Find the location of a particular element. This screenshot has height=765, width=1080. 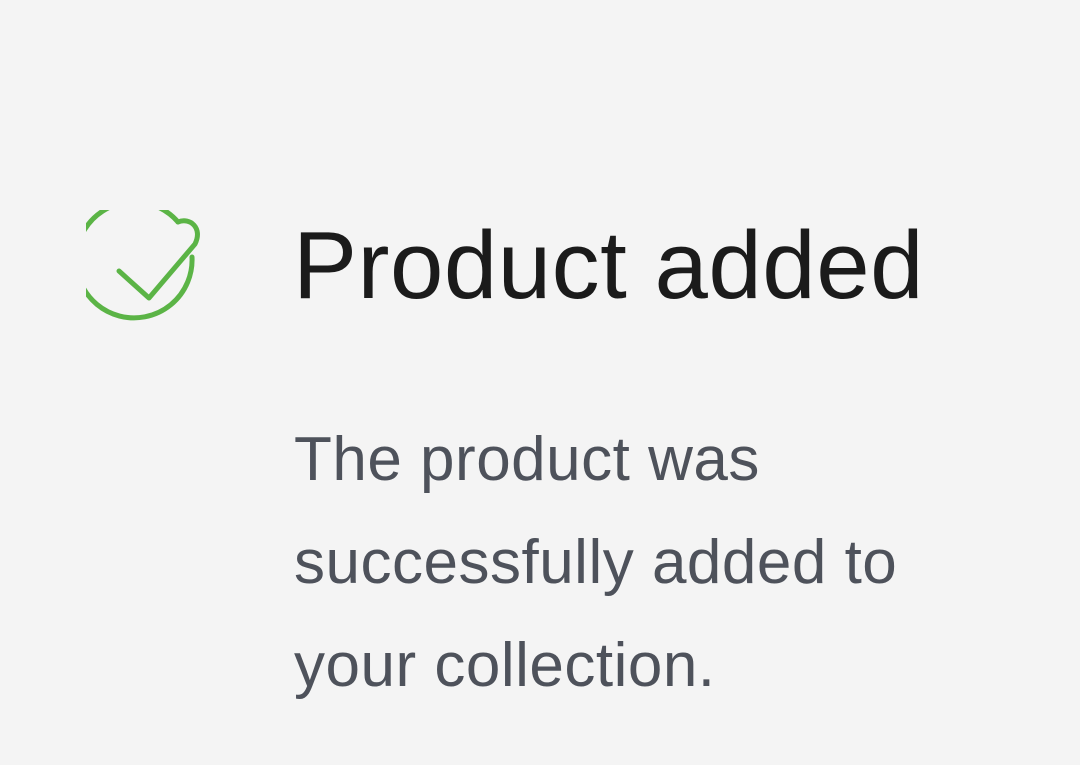

message-line: your collection. is located at coordinates (505, 665).